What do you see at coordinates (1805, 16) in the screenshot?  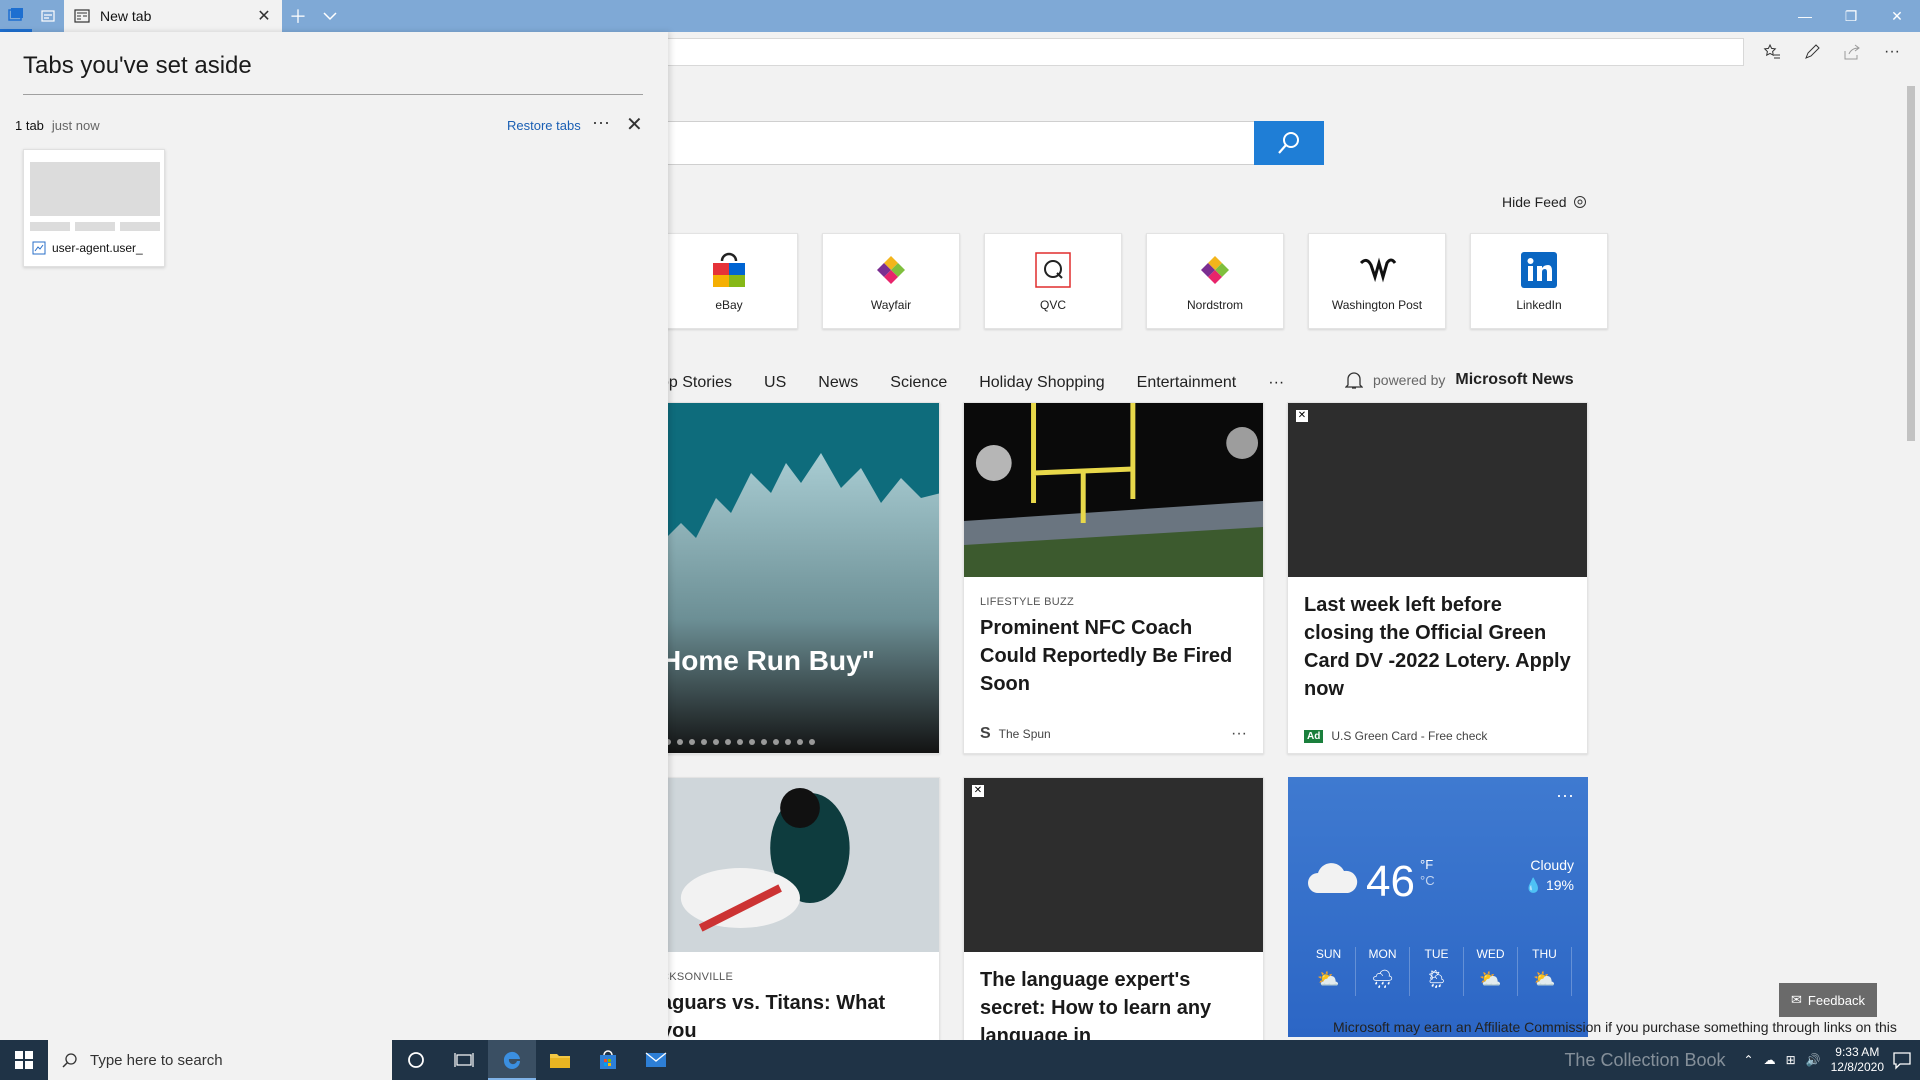 I see `minimize-button: —` at bounding box center [1805, 16].